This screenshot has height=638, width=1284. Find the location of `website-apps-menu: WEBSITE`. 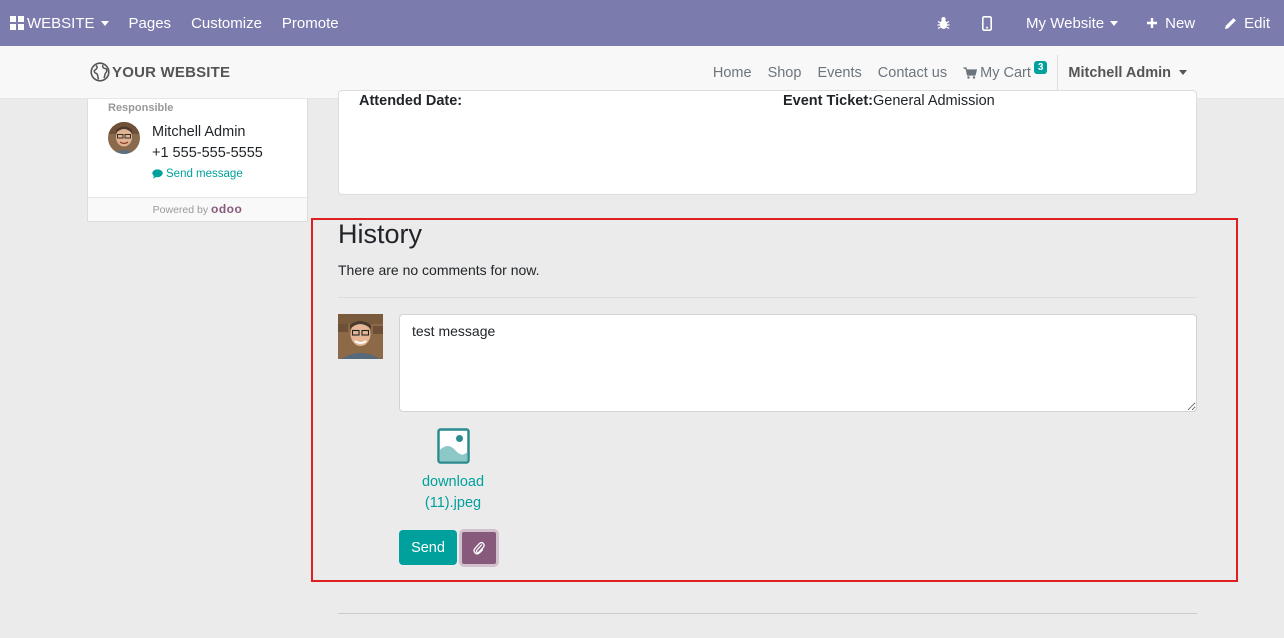

website-apps-menu: WEBSITE is located at coordinates (59, 23).